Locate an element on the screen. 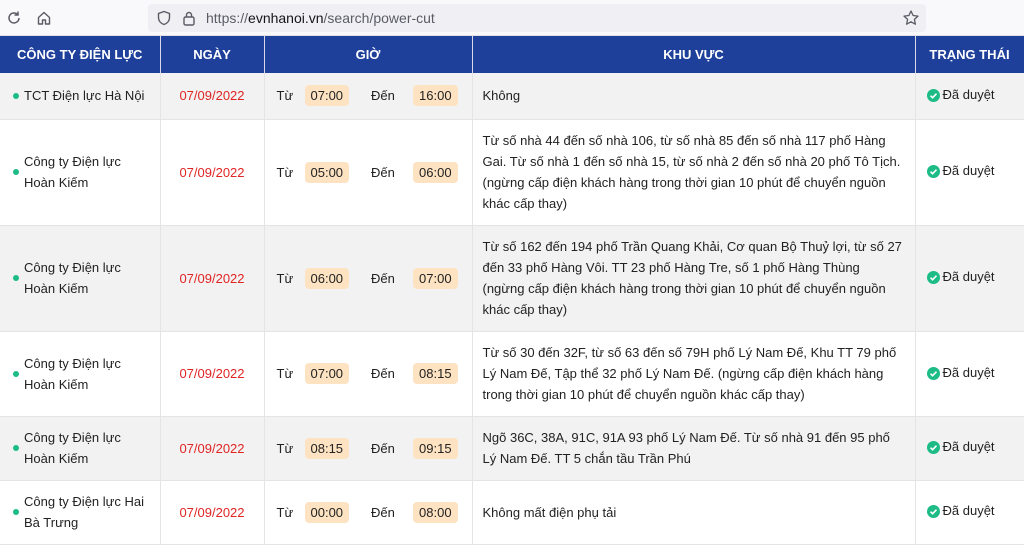 The height and width of the screenshot is (545, 1024). lock-icon is located at coordinates (189, 20).